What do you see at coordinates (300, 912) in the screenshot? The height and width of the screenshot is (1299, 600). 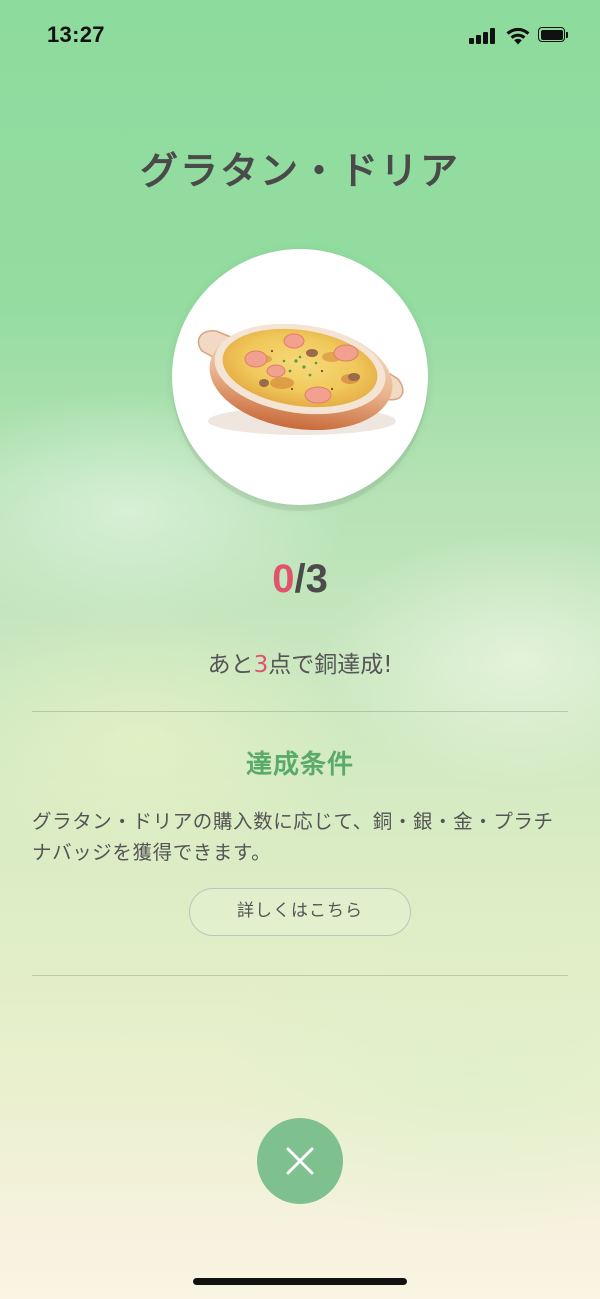 I see `details-button: 詳しくはこちら` at bounding box center [300, 912].